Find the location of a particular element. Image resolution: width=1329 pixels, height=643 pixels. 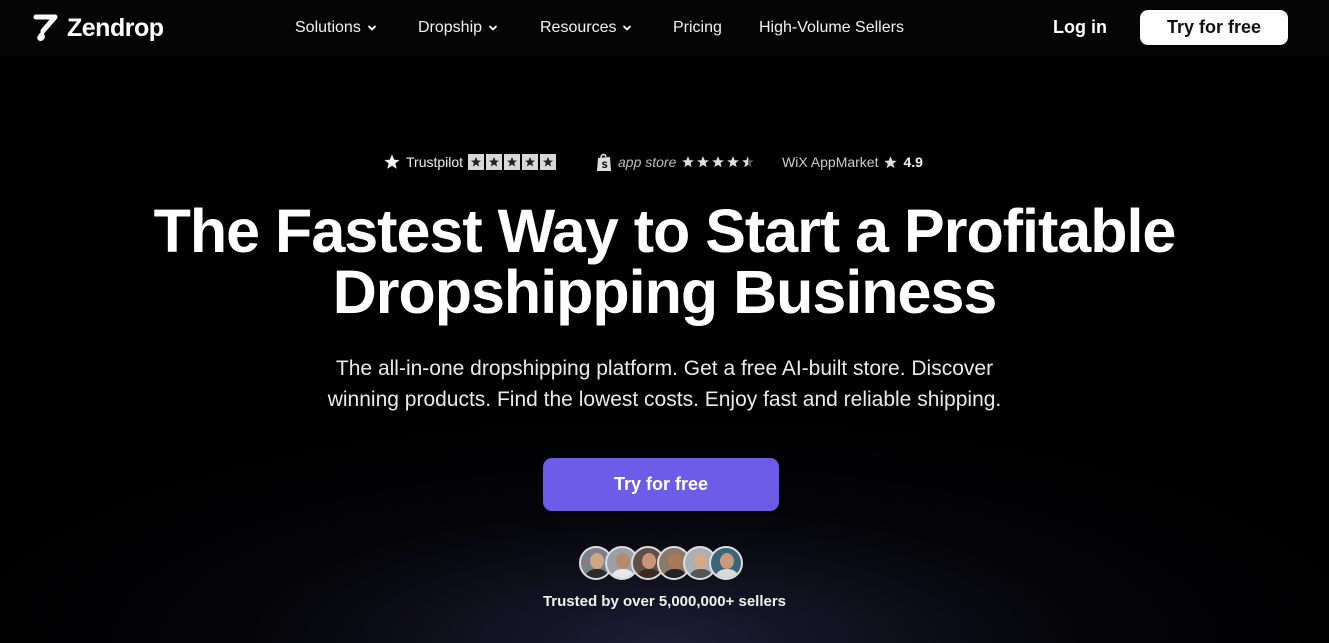

wix-label: WiX AppMarket is located at coordinates (830, 162).